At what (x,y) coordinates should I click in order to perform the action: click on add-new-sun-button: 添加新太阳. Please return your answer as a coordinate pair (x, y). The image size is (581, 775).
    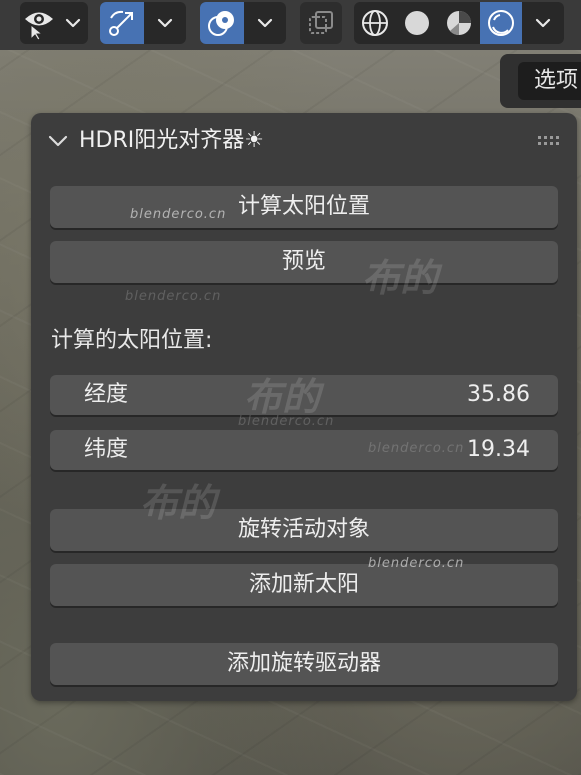
    Looking at the image, I should click on (304, 585).